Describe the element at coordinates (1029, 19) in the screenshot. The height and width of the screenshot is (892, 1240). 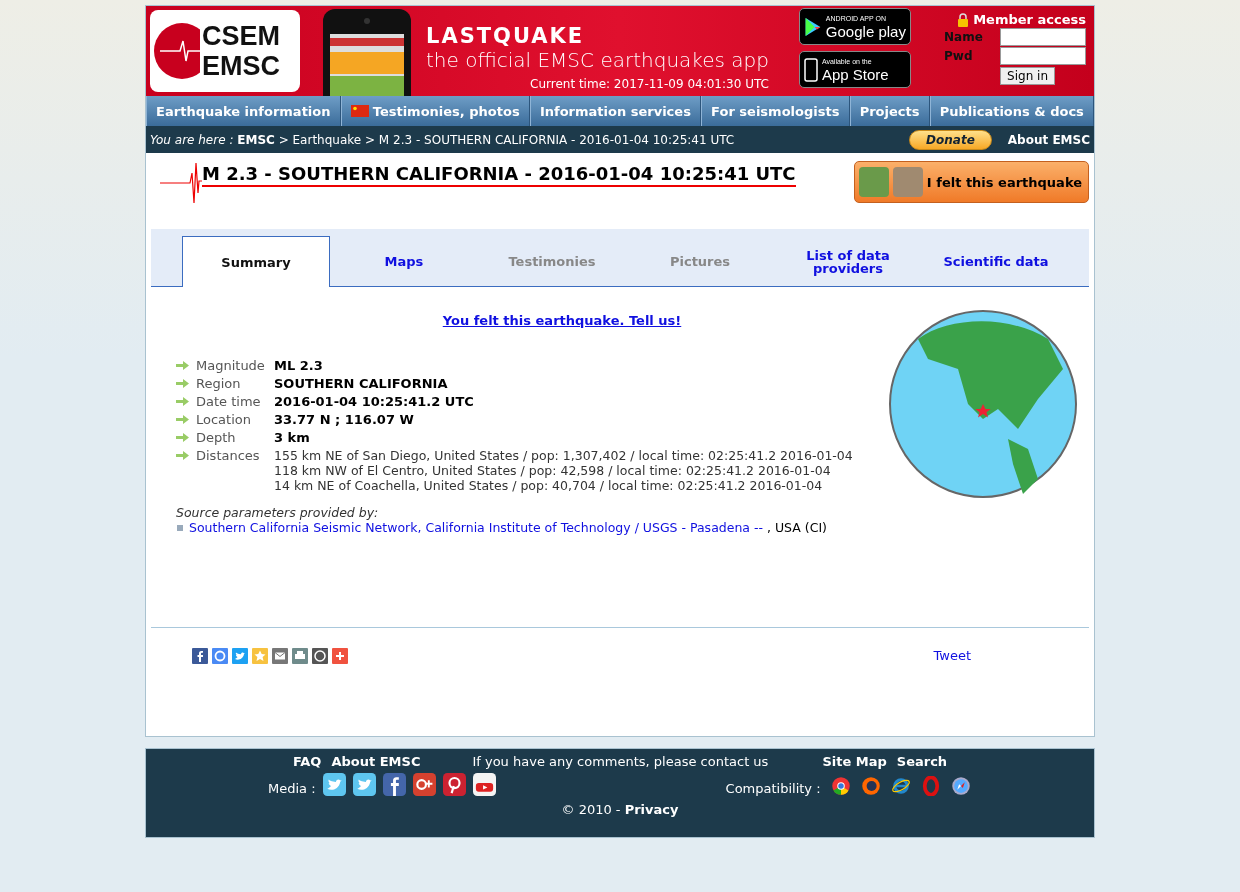
I see `member-access-title: Member access` at that location.